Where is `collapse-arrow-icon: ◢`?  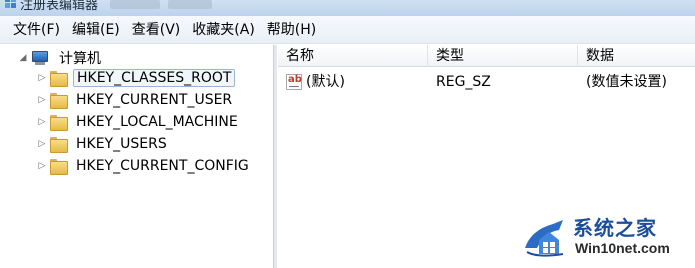
collapse-arrow-icon: ◢ is located at coordinates (23, 58).